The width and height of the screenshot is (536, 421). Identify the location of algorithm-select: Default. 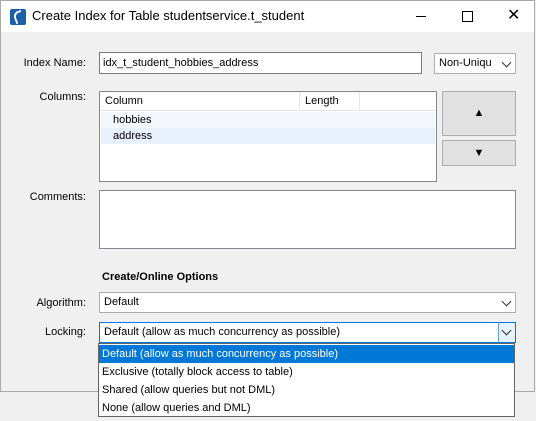
(307, 302).